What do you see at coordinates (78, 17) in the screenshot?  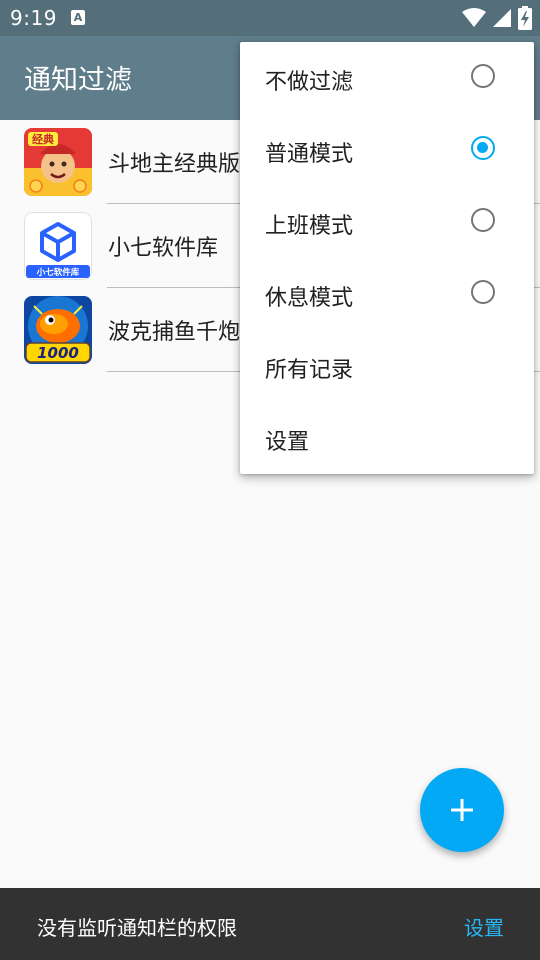 I see `notification-a-icon: A` at bounding box center [78, 17].